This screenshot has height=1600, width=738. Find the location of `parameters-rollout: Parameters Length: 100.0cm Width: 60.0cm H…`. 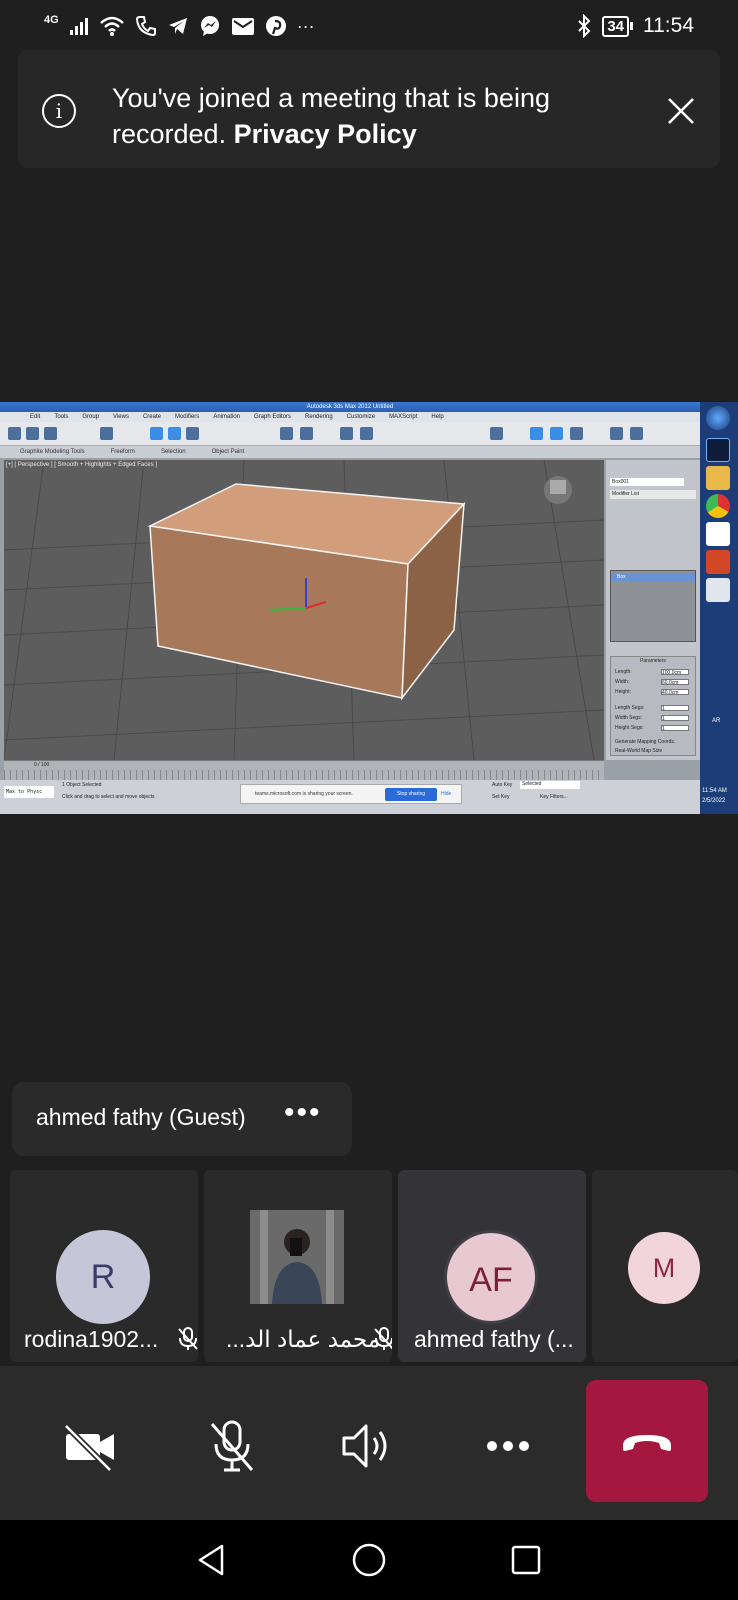

parameters-rollout: Parameters Length: 100.0cm Width: 60.0cm H… is located at coordinates (653, 706).